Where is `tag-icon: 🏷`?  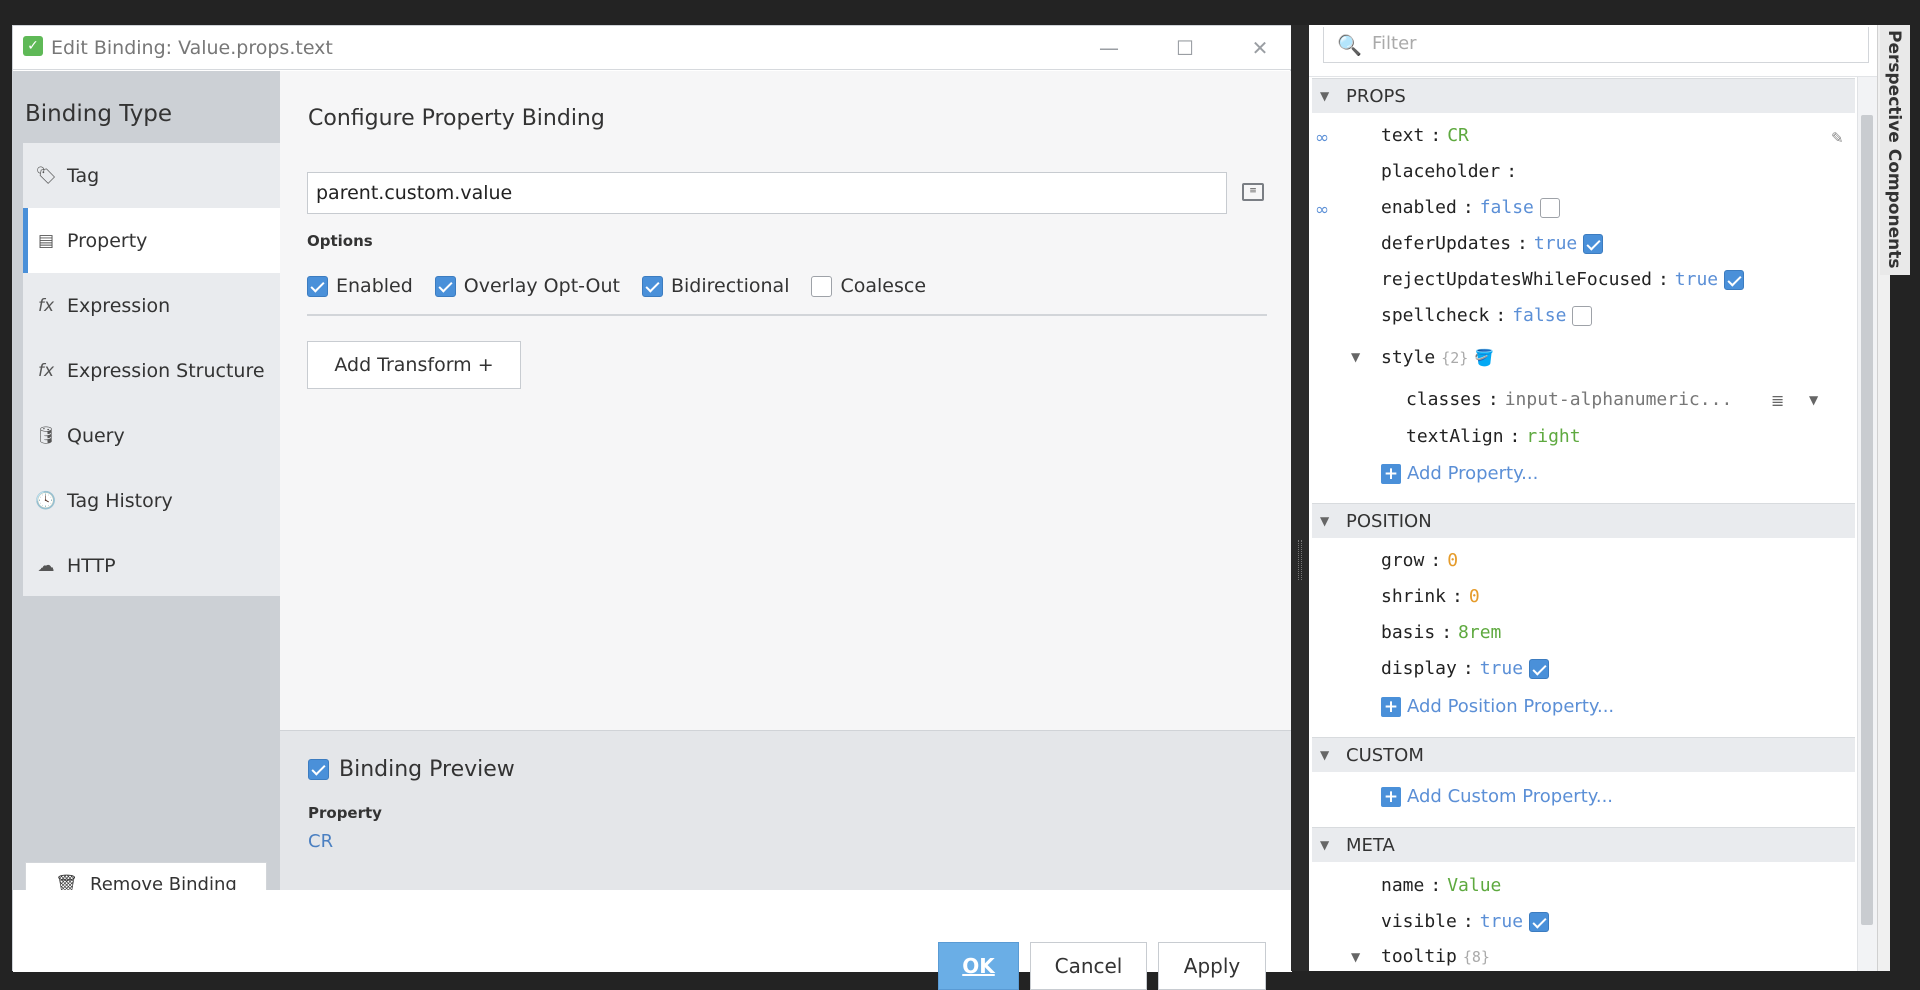 tag-icon: 🏷 is located at coordinates (46, 175).